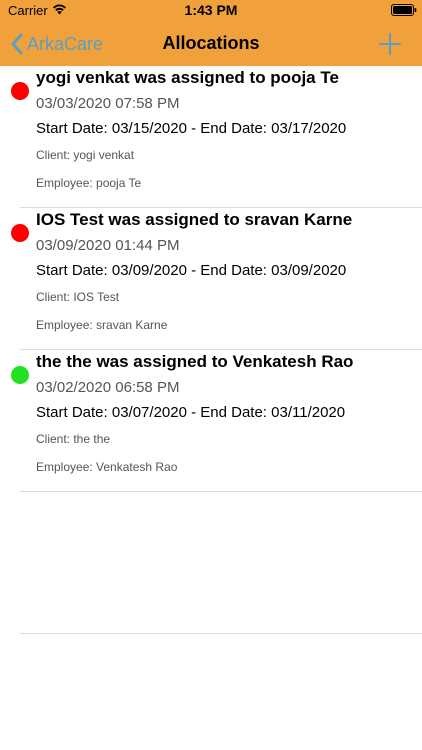 The height and width of the screenshot is (750, 422). What do you see at coordinates (390, 44) in the screenshot?
I see `plus-icon` at bounding box center [390, 44].